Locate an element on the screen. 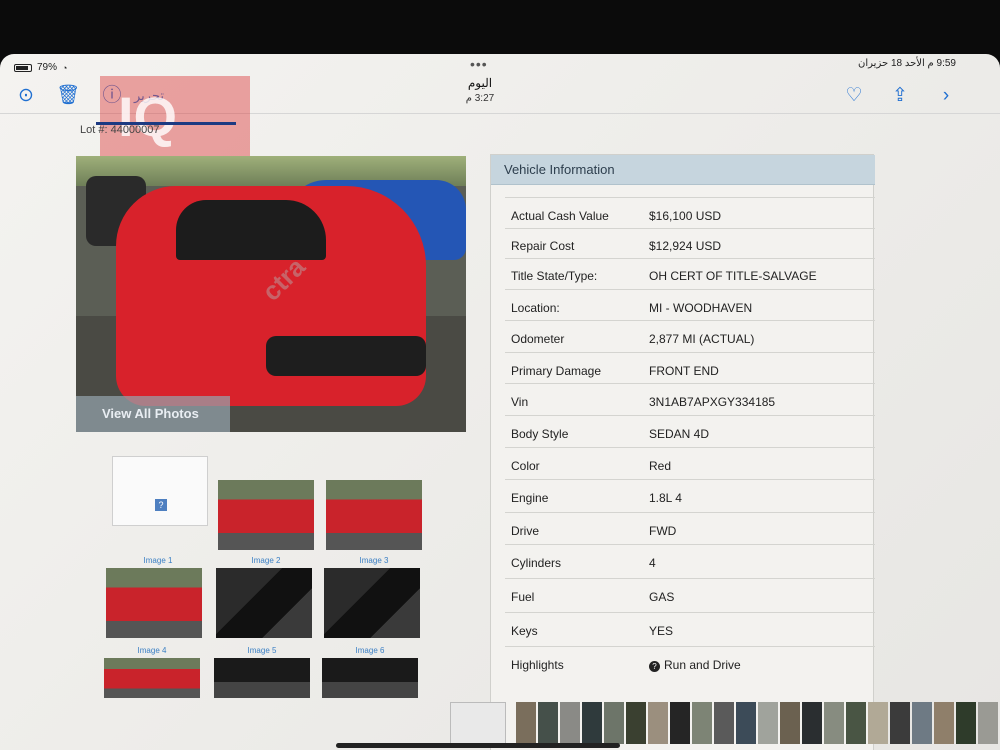  toolbar-title: اليوم 3:27 م is located at coordinates (480, 90).